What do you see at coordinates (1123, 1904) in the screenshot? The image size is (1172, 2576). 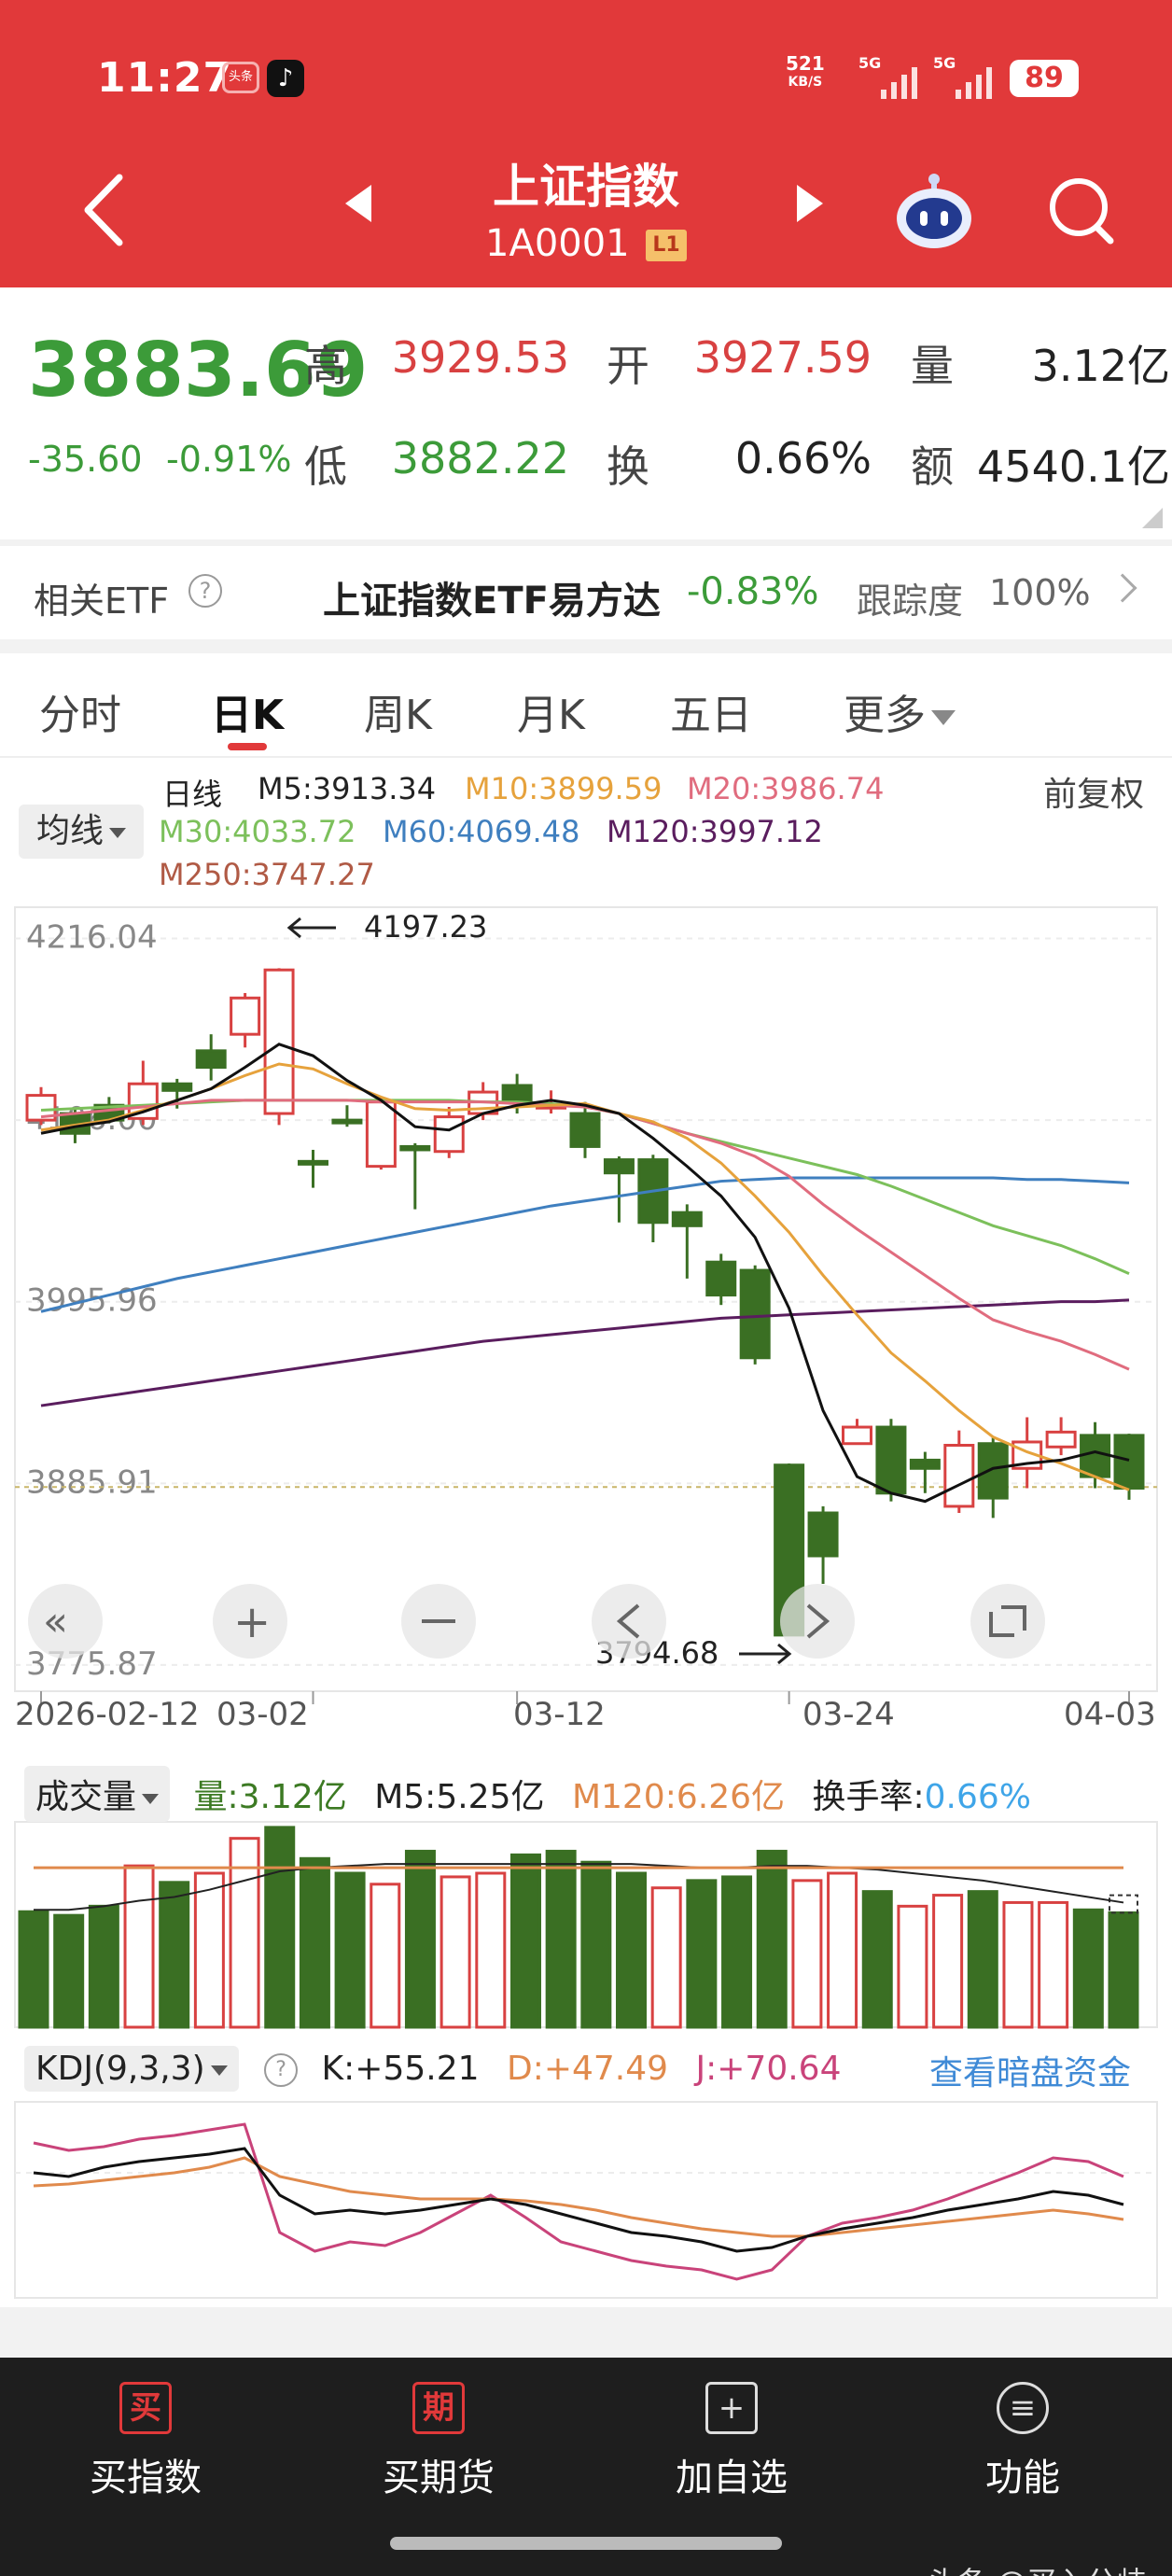 I see `volume-bar-projected` at bounding box center [1123, 1904].